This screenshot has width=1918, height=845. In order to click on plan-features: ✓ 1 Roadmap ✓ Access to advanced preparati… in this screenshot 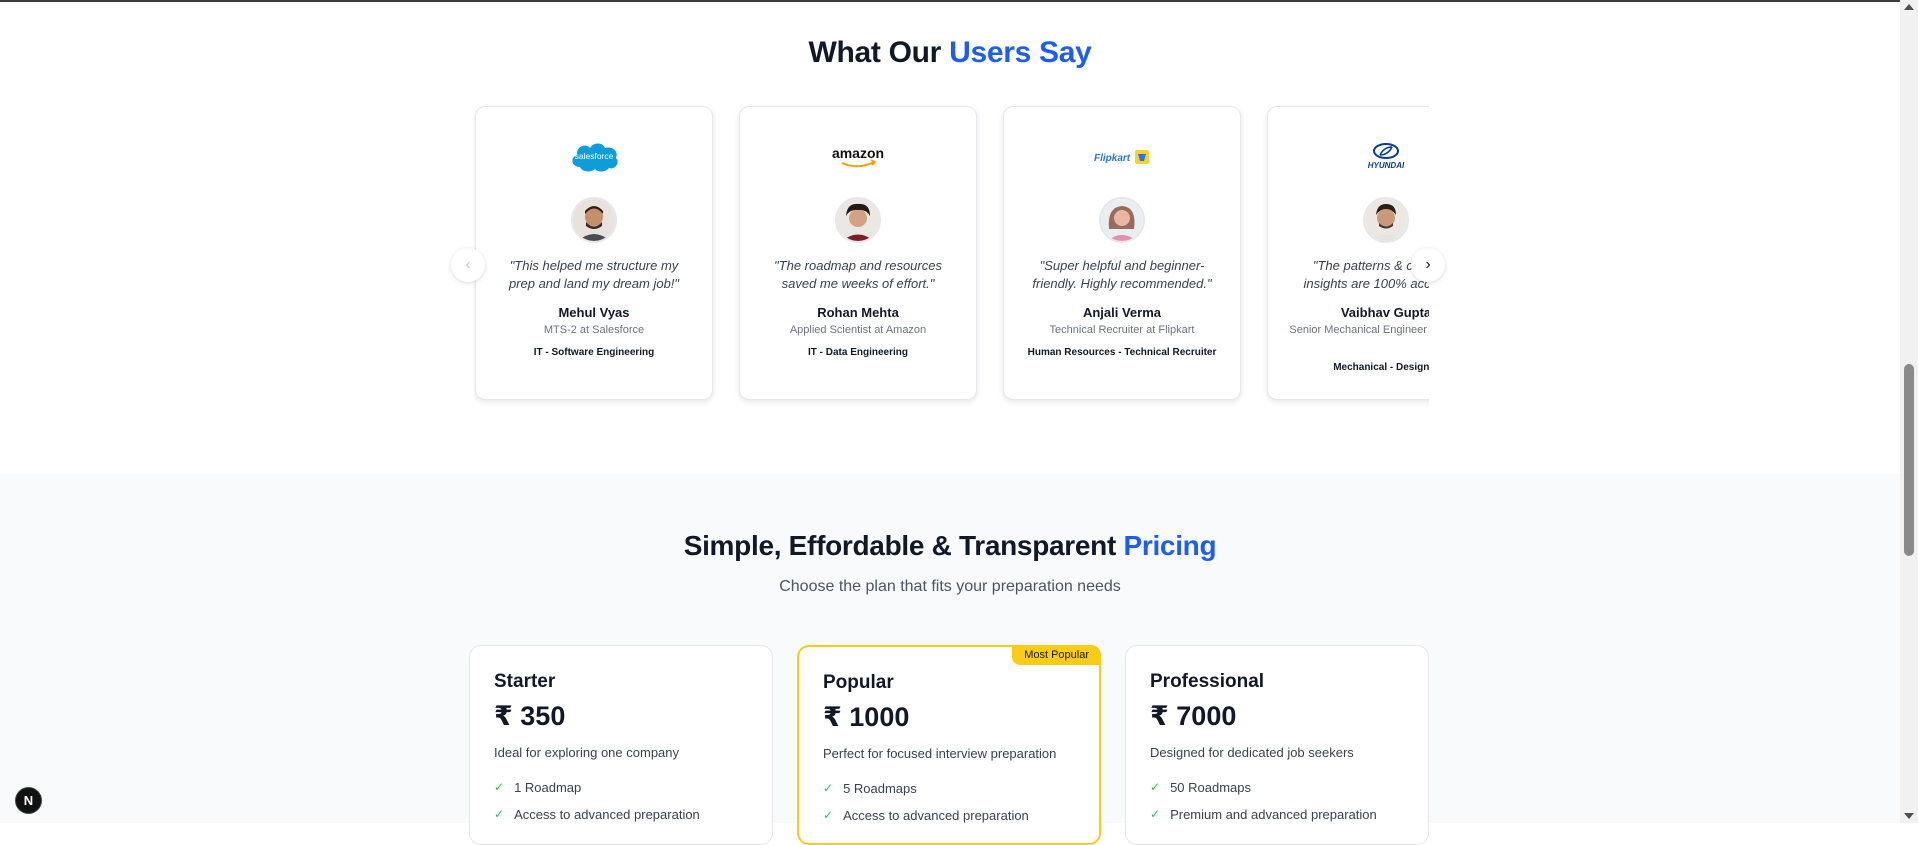, I will do `click(597, 807)`.